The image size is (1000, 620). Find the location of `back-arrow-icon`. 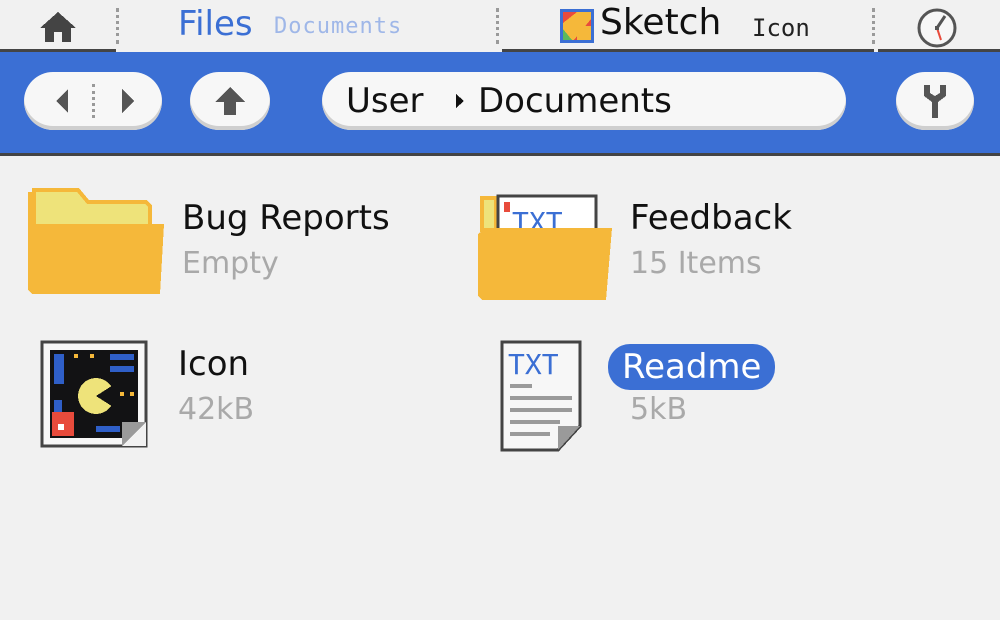

back-arrow-icon is located at coordinates (64, 101).